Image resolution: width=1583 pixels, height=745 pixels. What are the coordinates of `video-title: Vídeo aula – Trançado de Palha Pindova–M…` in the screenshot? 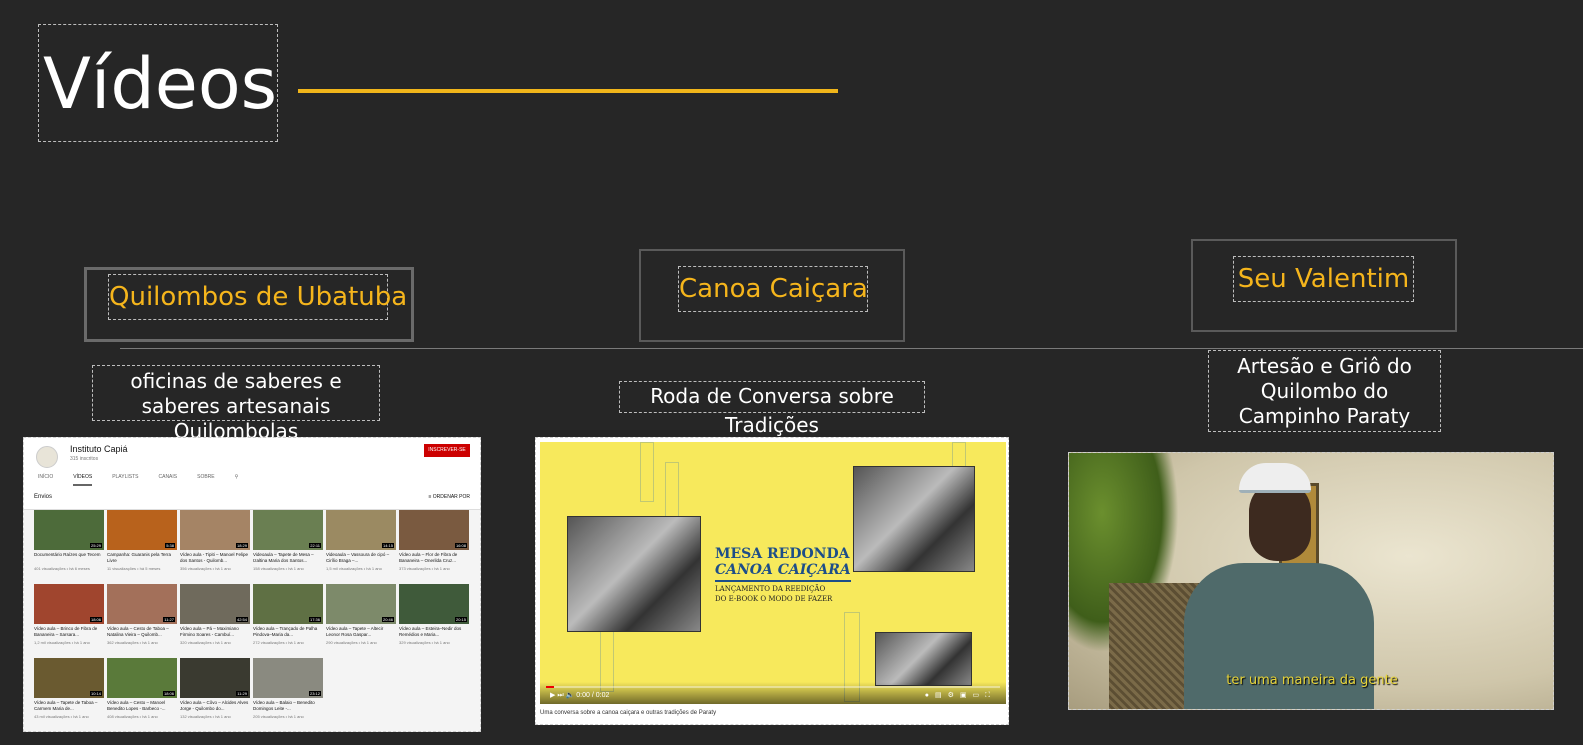 It's located at (288, 632).